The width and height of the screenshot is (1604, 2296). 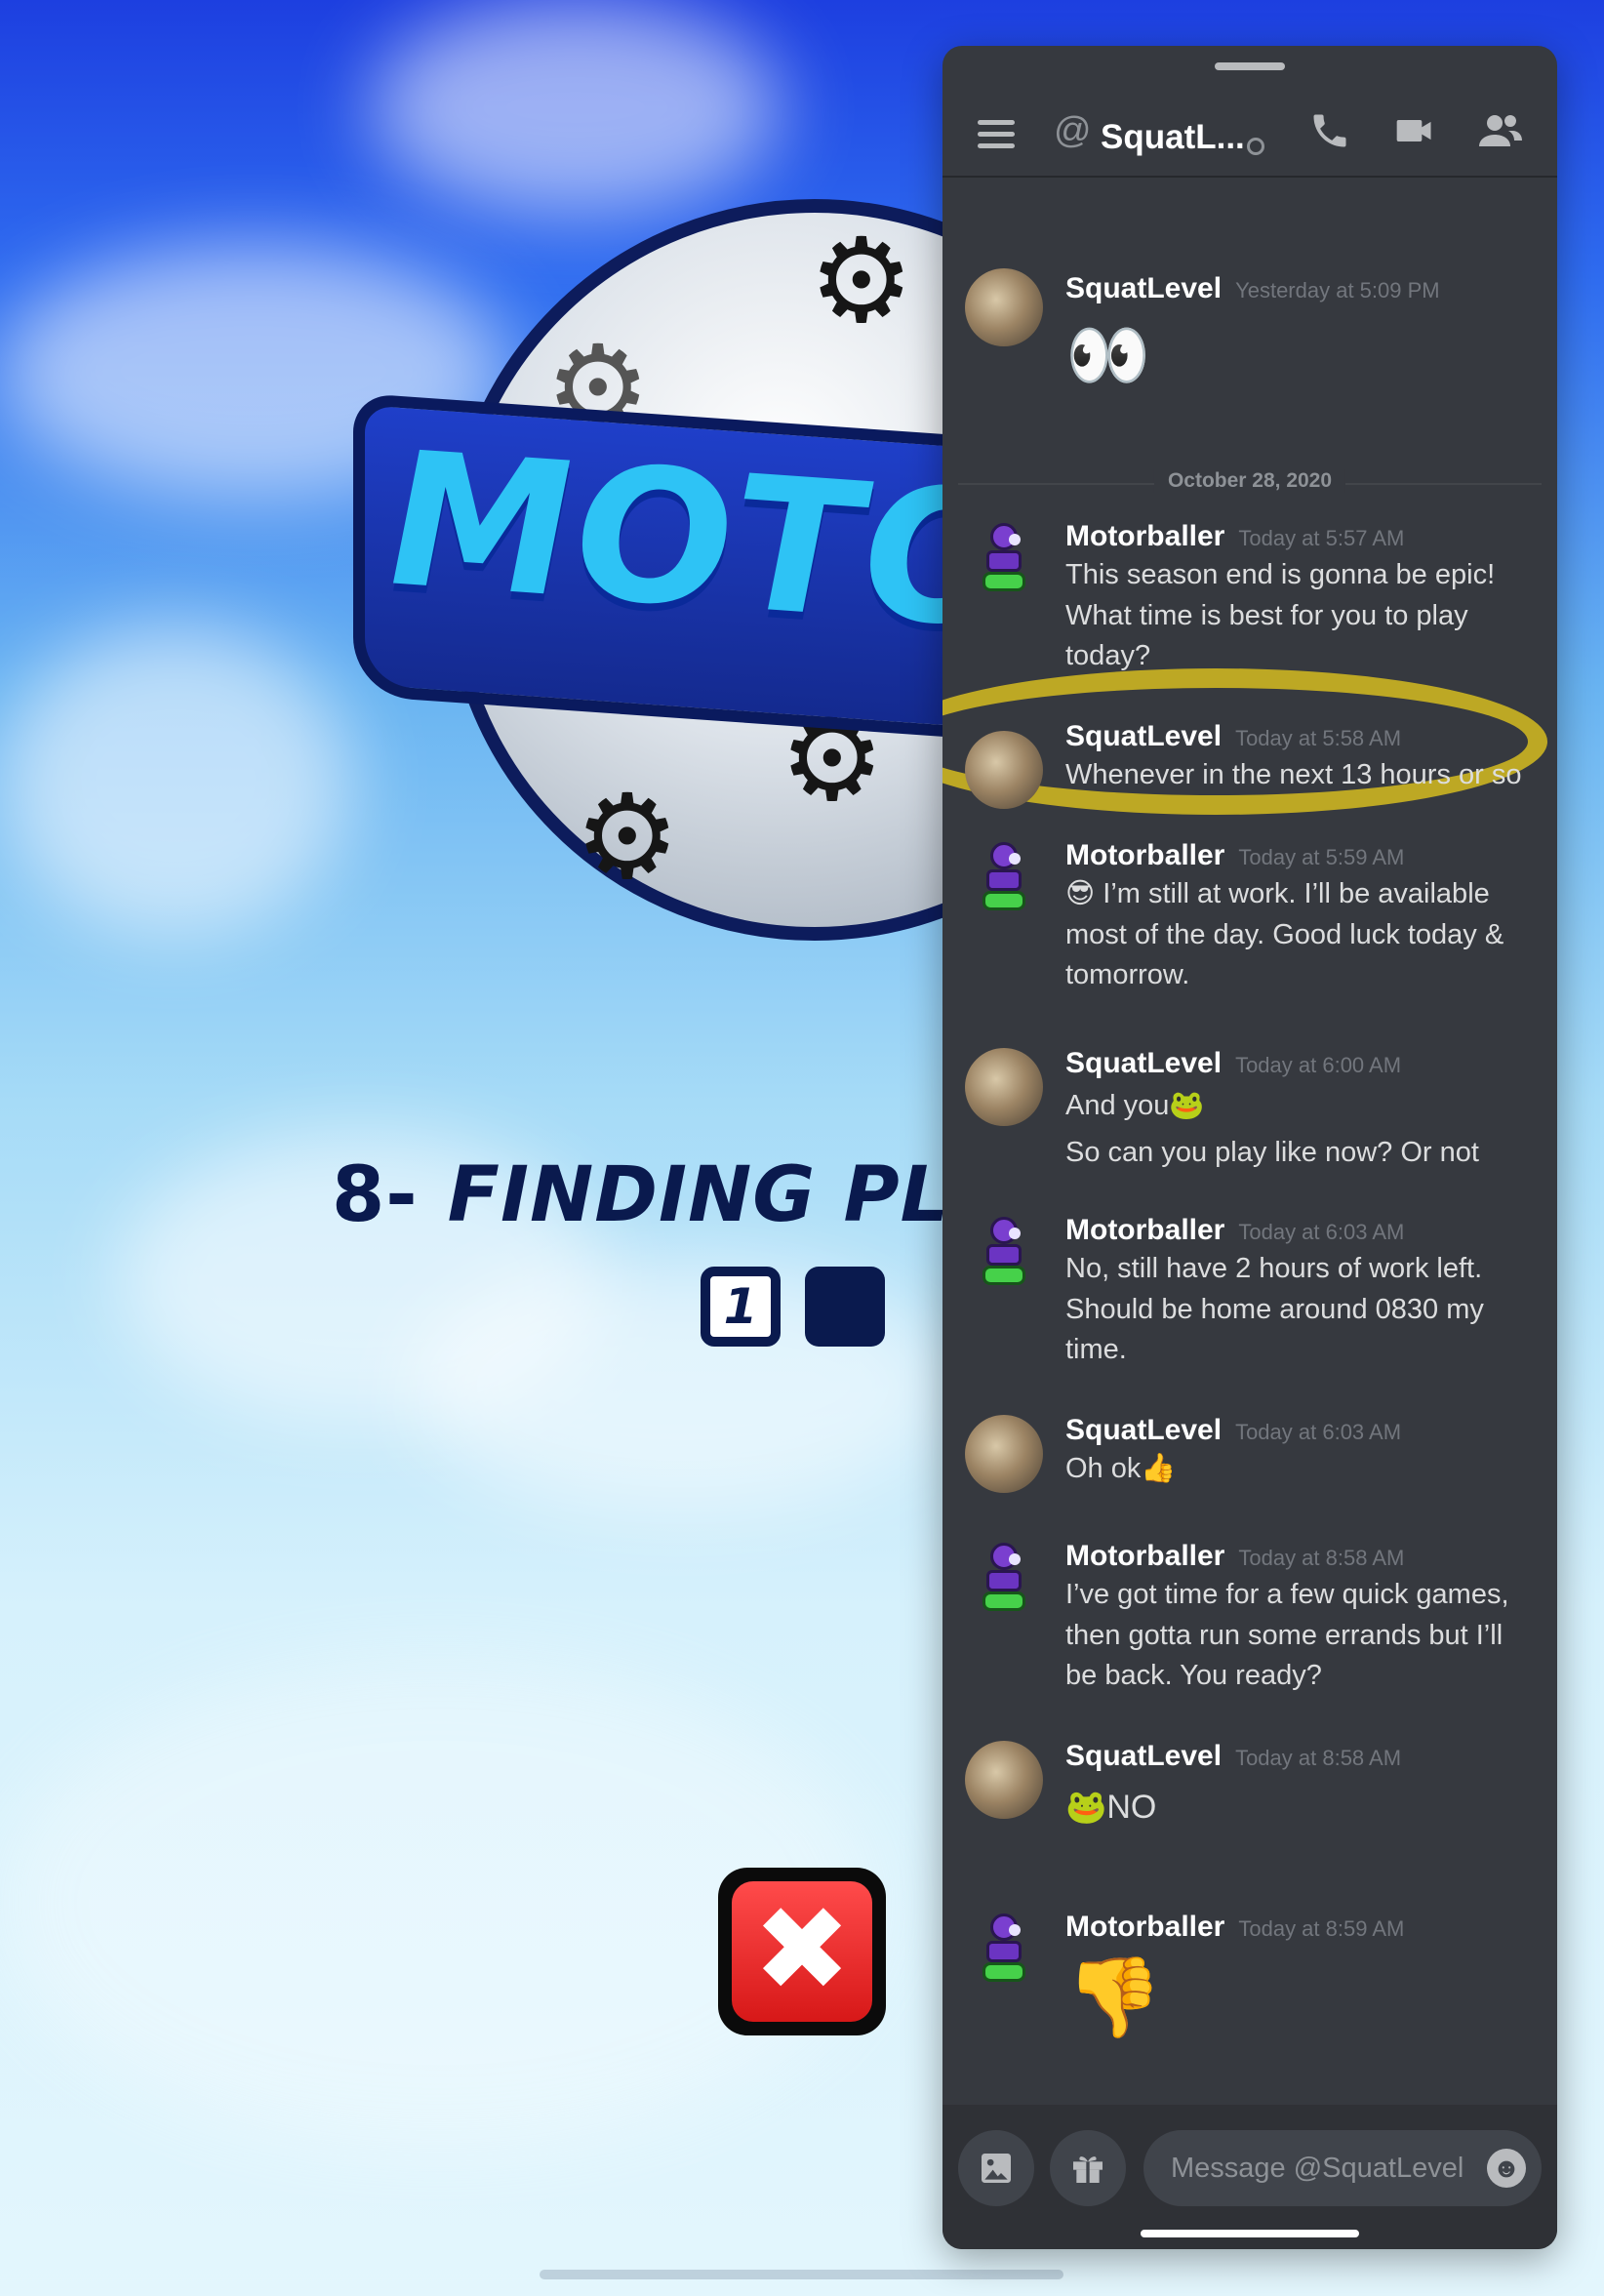 I want to click on message-text: Whenever in the next 13 hours or so, so click(x=1299, y=776).